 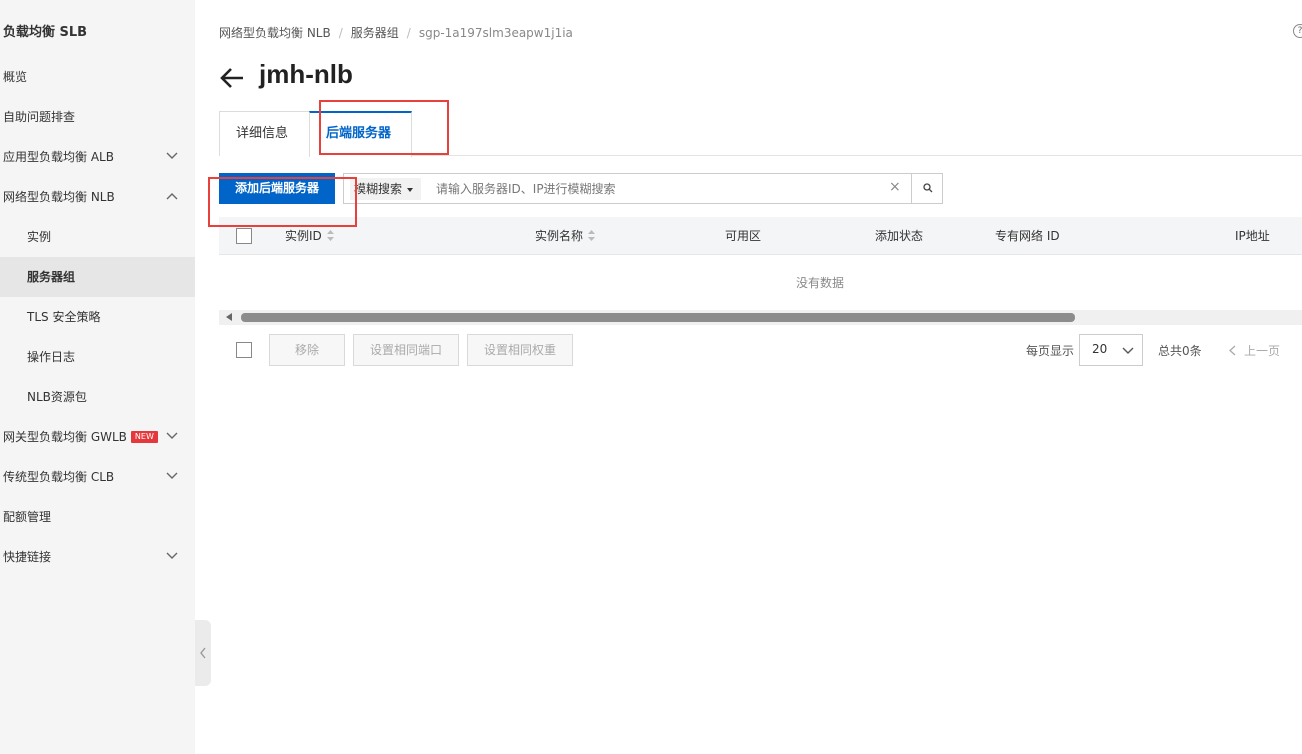 What do you see at coordinates (39, 117) in the screenshot?
I see `sidebar-item-label: 自助问题排查` at bounding box center [39, 117].